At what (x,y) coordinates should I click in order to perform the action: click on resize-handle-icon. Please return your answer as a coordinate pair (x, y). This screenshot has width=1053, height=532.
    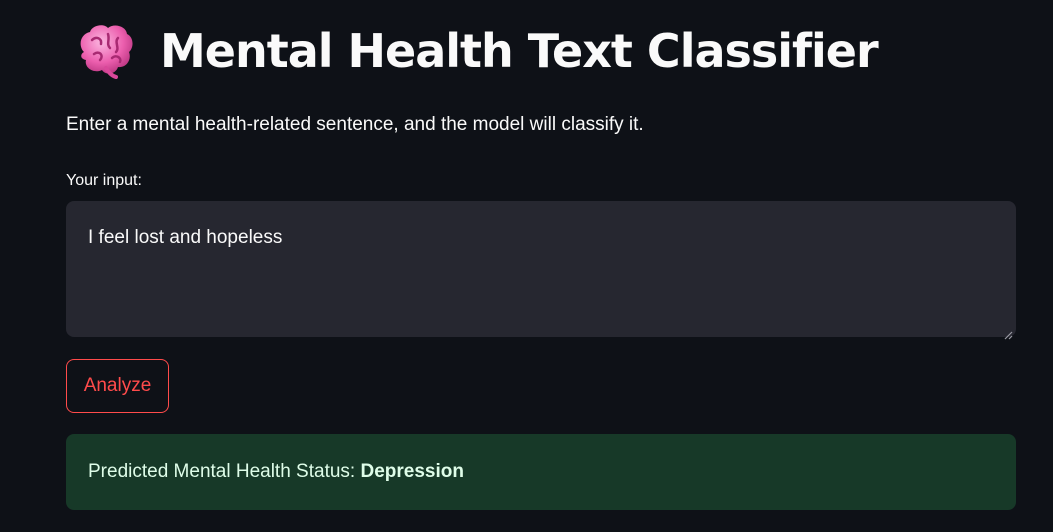
    Looking at the image, I should click on (1008, 332).